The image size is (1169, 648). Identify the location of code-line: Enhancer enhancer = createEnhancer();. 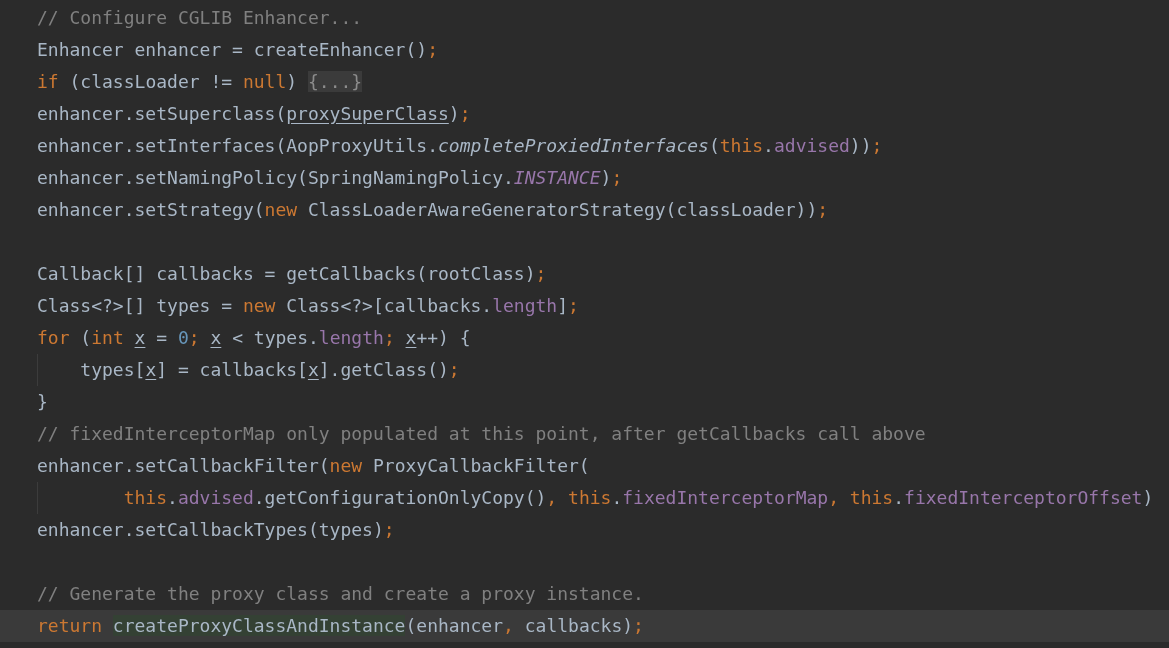
(237, 50).